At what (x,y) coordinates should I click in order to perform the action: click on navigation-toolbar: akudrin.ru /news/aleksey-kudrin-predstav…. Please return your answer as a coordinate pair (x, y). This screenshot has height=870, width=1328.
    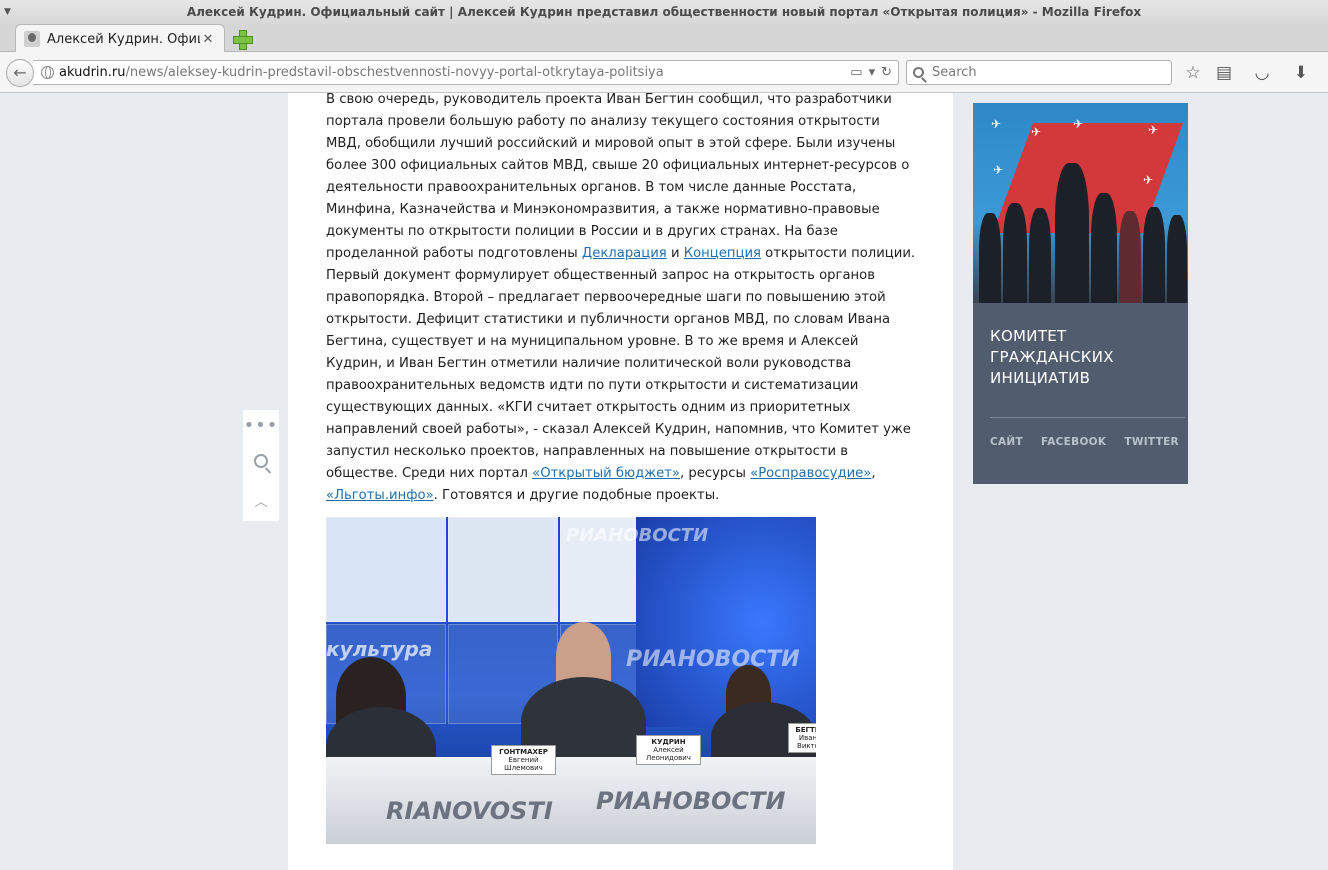
    Looking at the image, I should click on (664, 72).